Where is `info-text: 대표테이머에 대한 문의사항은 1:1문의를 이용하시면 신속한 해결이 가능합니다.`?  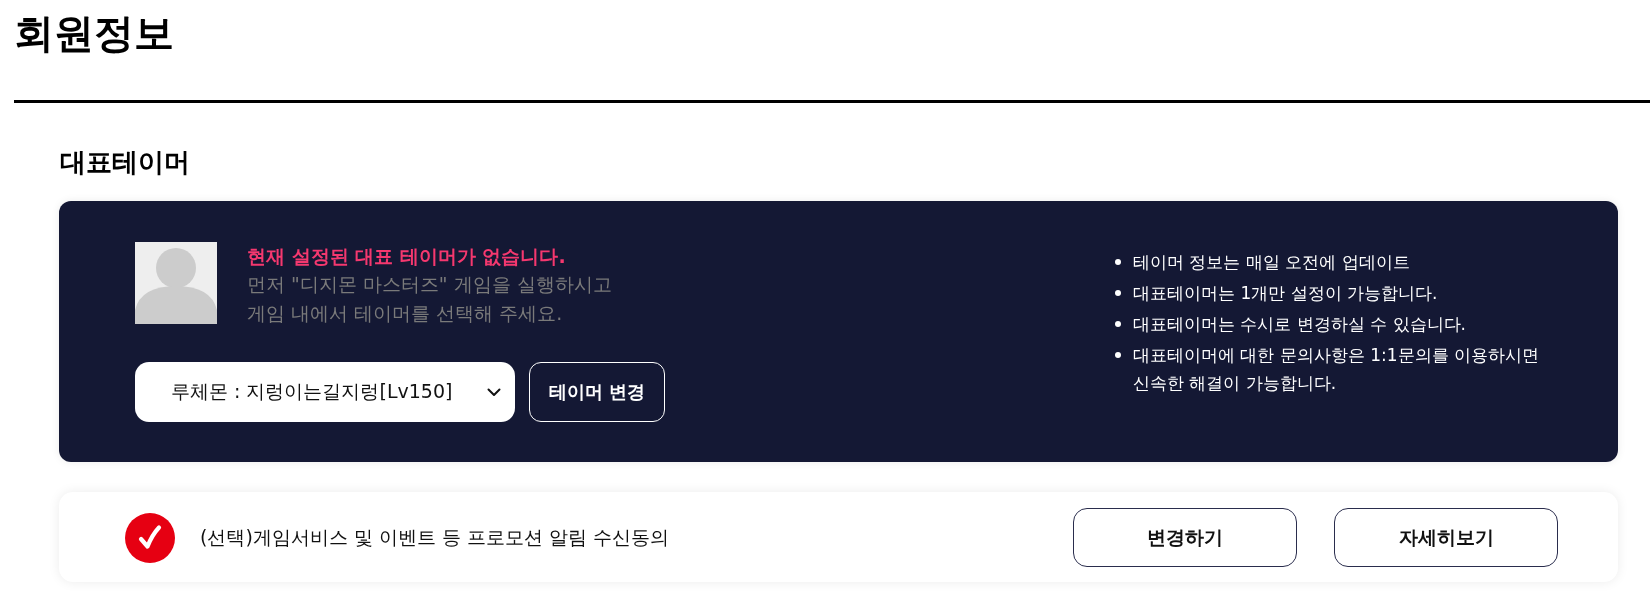
info-text: 대표테이머에 대한 문의사항은 1:1문의를 이용하시면 신속한 해결이 가능합니다. is located at coordinates (1336, 369).